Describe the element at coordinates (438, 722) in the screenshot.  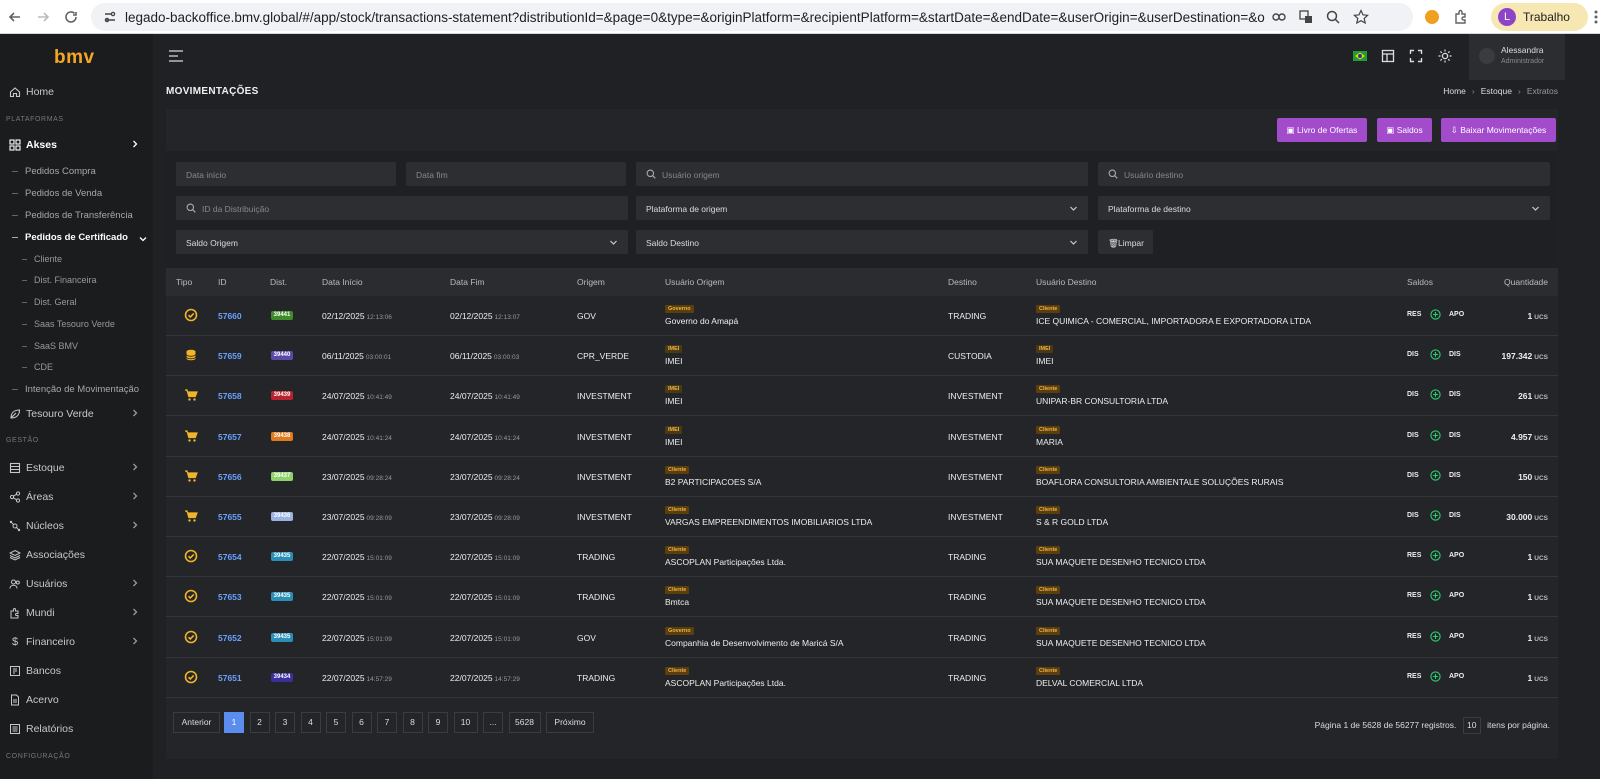
I see `page-button-9: 9` at that location.